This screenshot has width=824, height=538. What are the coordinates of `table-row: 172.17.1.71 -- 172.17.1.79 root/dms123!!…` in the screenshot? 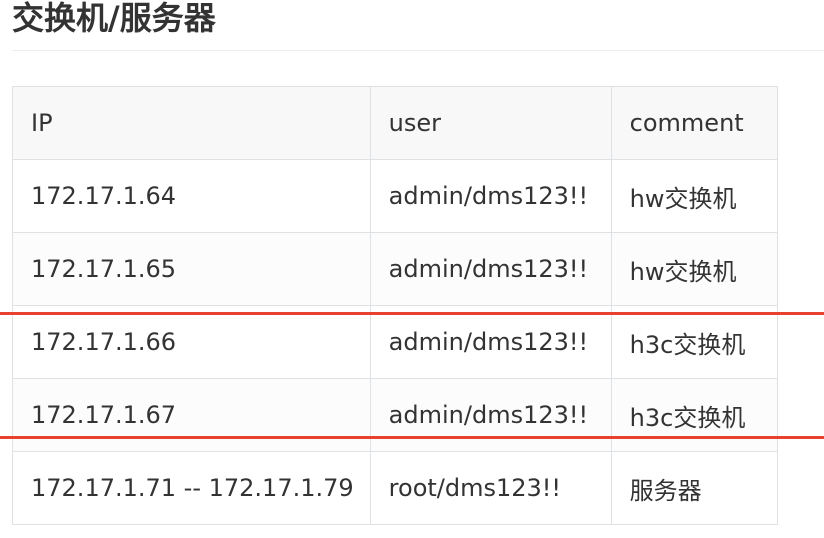 It's located at (395, 488).